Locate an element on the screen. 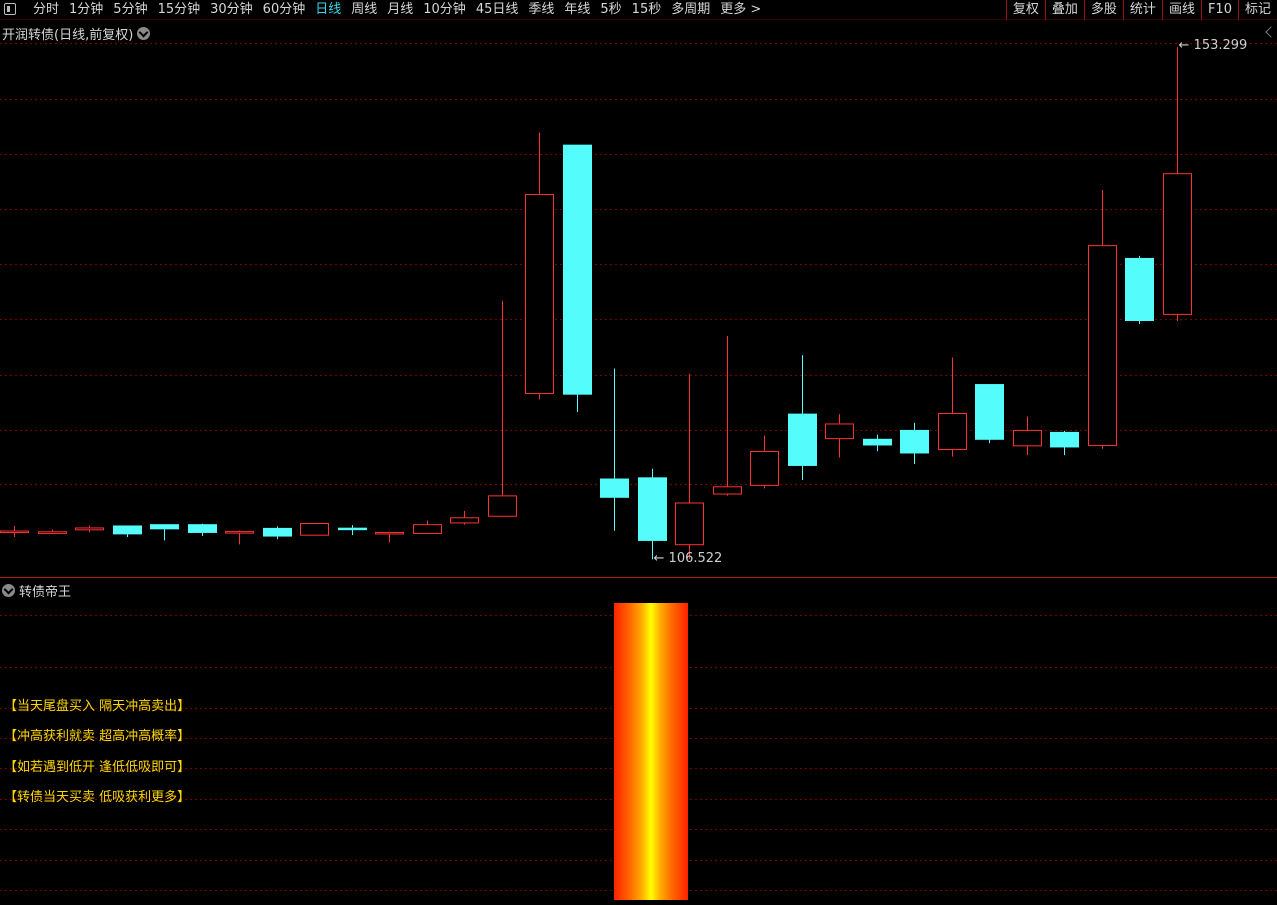 This screenshot has height=905, width=1277. period-tab-11: 季线 is located at coordinates (541, 10).